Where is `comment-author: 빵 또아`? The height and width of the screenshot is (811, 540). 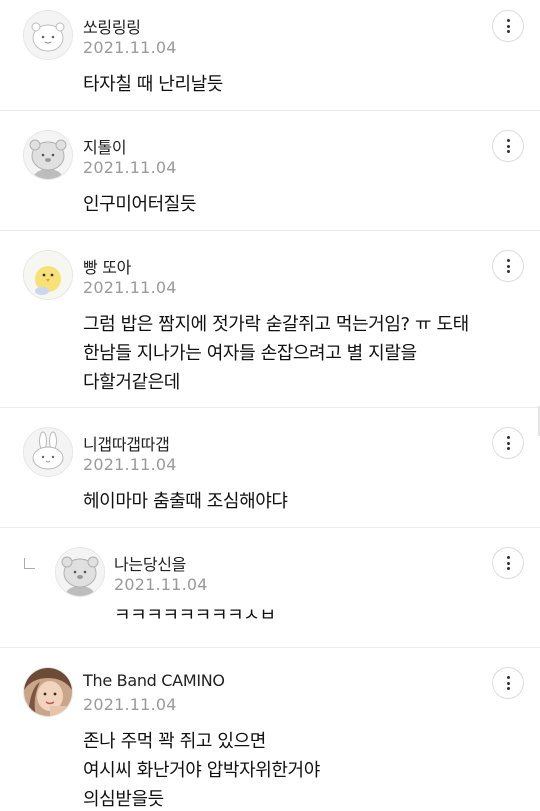 comment-author: 빵 또아 is located at coordinates (107, 266).